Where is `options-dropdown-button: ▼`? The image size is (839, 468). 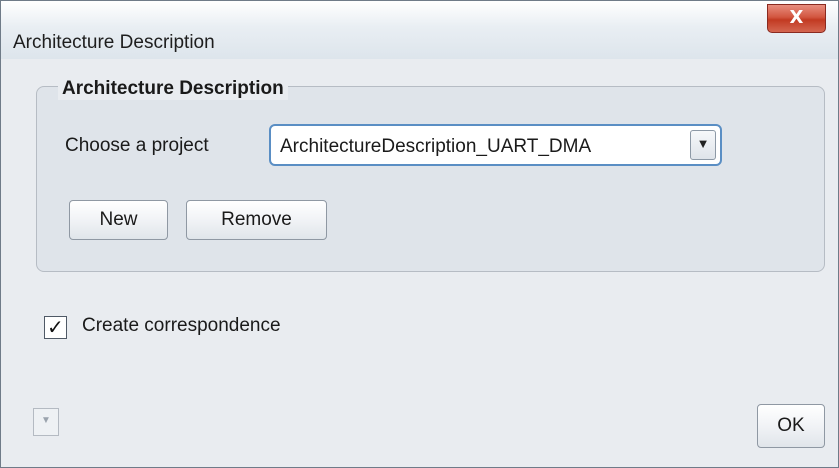 options-dropdown-button: ▼ is located at coordinates (46, 422).